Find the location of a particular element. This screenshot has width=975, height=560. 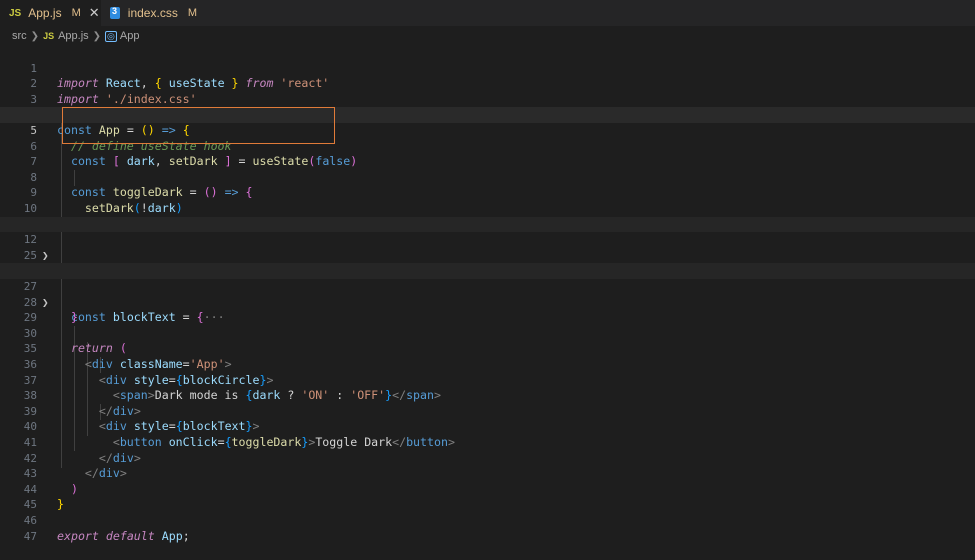

code-line: 9 setDark(!dark) is located at coordinates (487, 192).